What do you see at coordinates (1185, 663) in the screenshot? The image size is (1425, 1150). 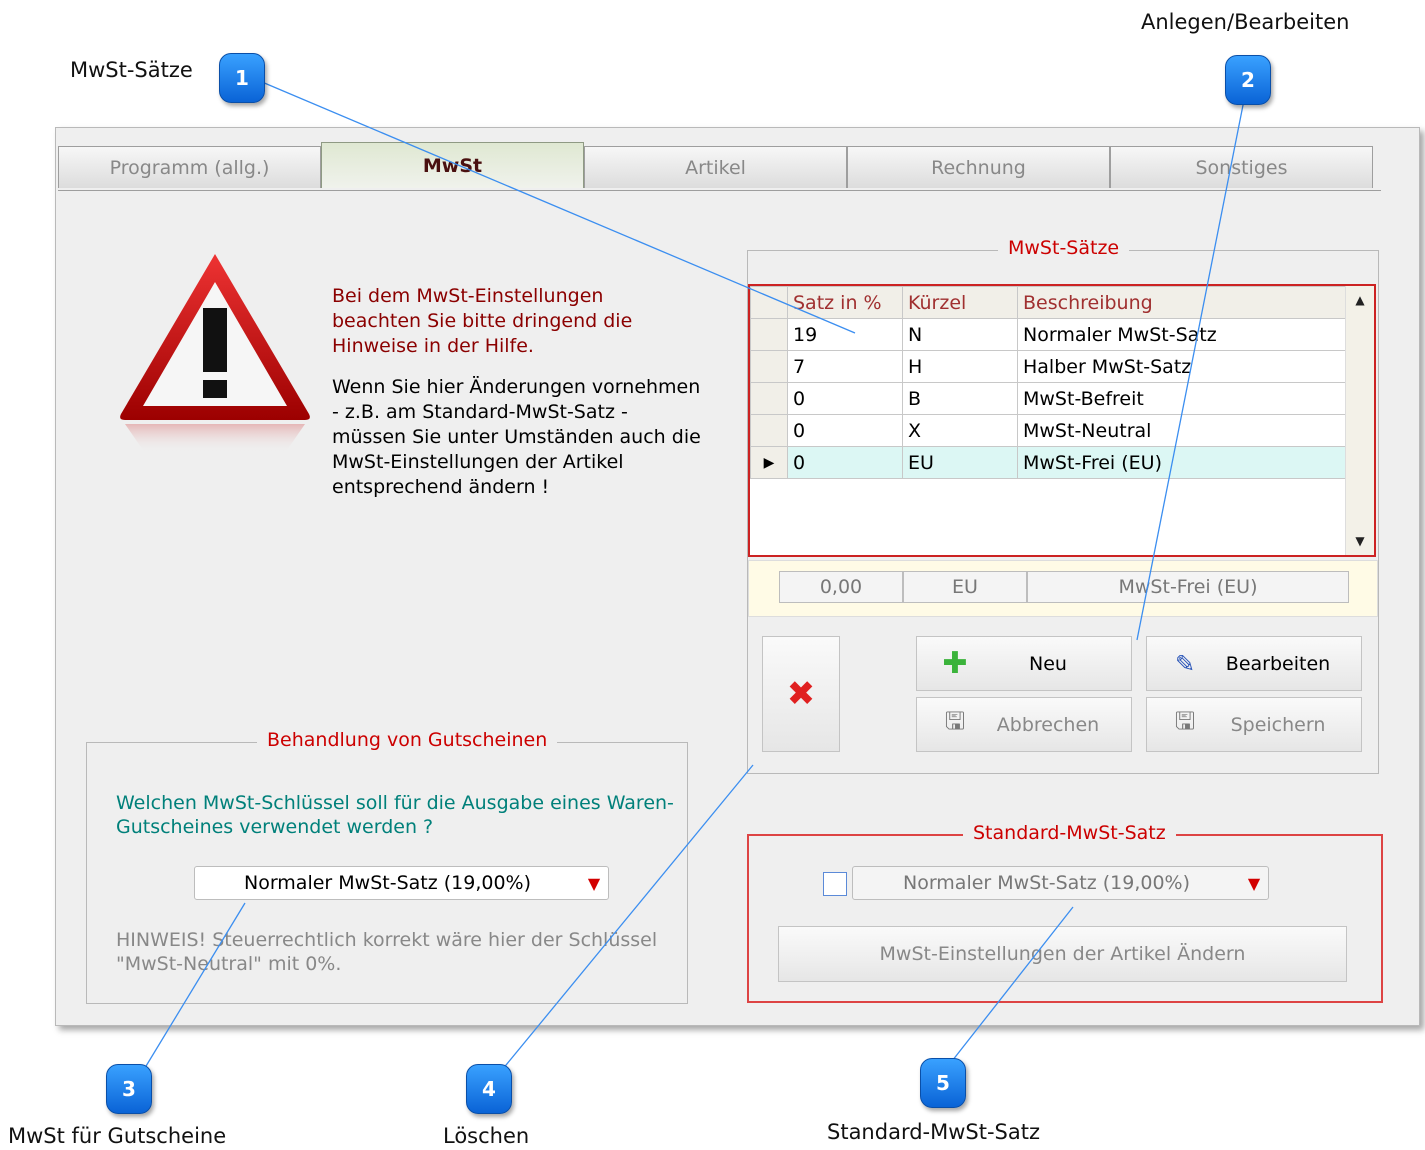 I see `pencil-icon: ✎` at bounding box center [1185, 663].